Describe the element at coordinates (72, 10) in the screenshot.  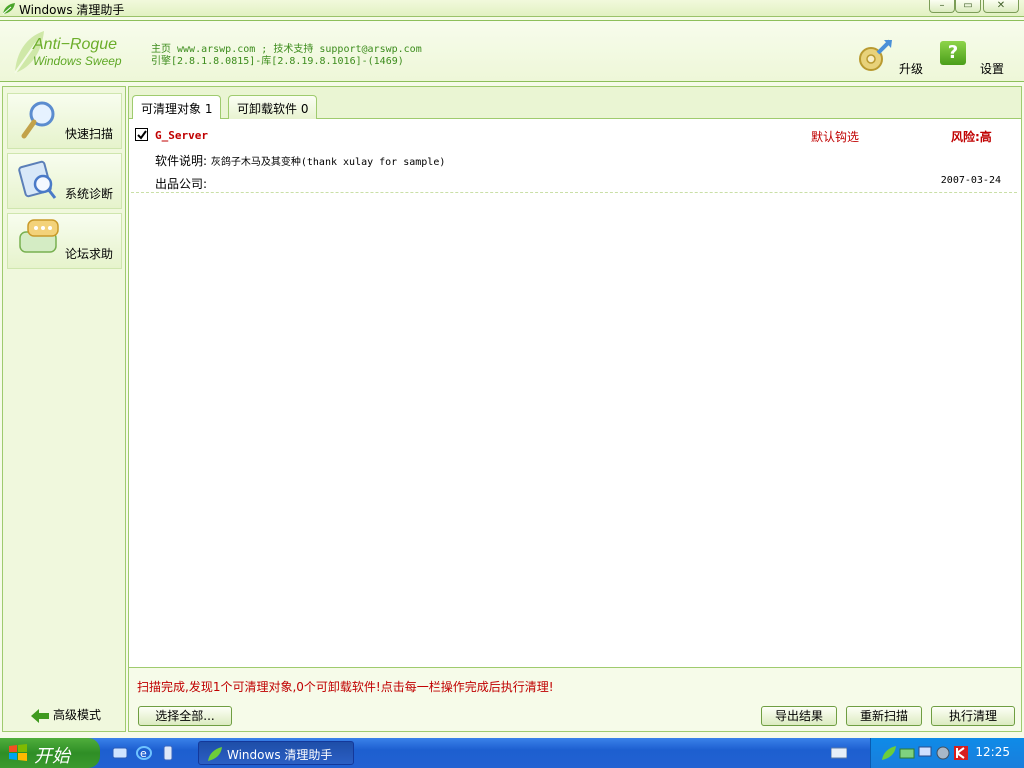
I see `window-title: Windows 清理助手` at that location.